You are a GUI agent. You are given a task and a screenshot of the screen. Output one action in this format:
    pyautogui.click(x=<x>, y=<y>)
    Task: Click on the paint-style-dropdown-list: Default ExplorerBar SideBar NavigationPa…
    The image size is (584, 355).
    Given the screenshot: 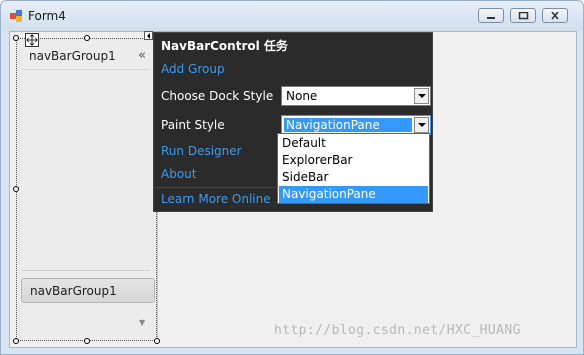 What is the action you would take?
    pyautogui.click(x=353, y=168)
    